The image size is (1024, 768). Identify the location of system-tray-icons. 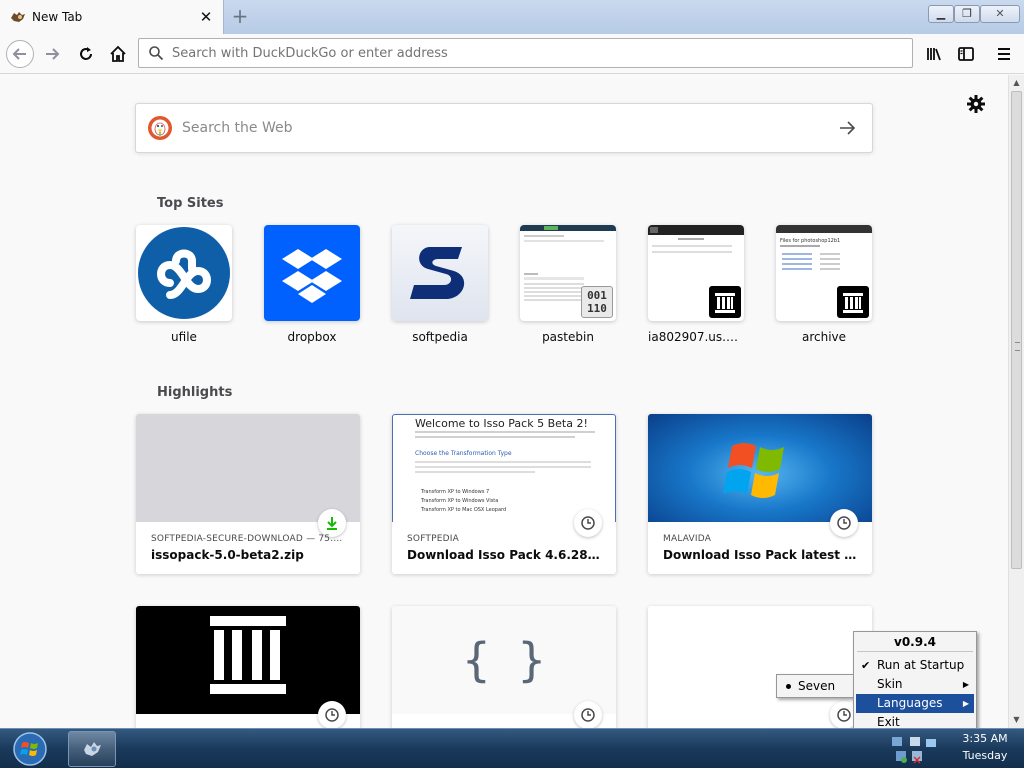
(918, 749).